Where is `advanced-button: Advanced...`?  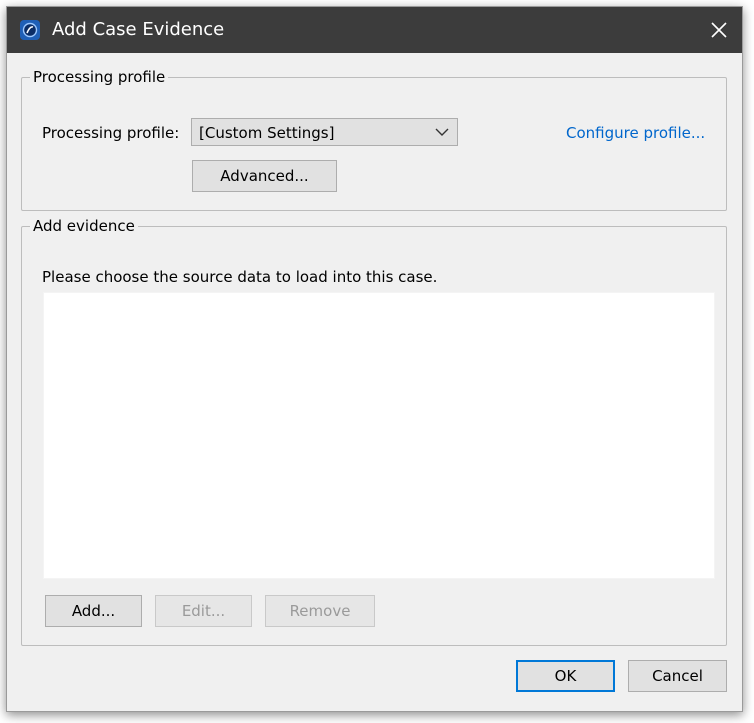
advanced-button: Advanced... is located at coordinates (264, 176).